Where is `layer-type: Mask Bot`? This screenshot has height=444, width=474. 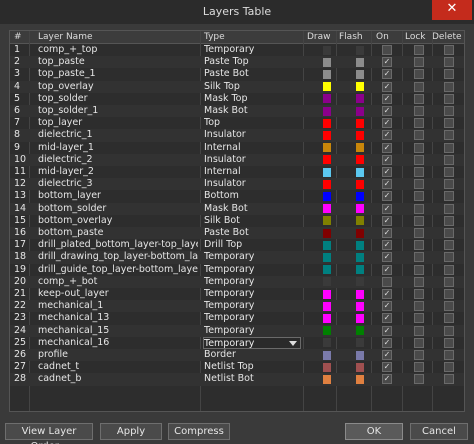 layer-type: Mask Bot is located at coordinates (252, 111).